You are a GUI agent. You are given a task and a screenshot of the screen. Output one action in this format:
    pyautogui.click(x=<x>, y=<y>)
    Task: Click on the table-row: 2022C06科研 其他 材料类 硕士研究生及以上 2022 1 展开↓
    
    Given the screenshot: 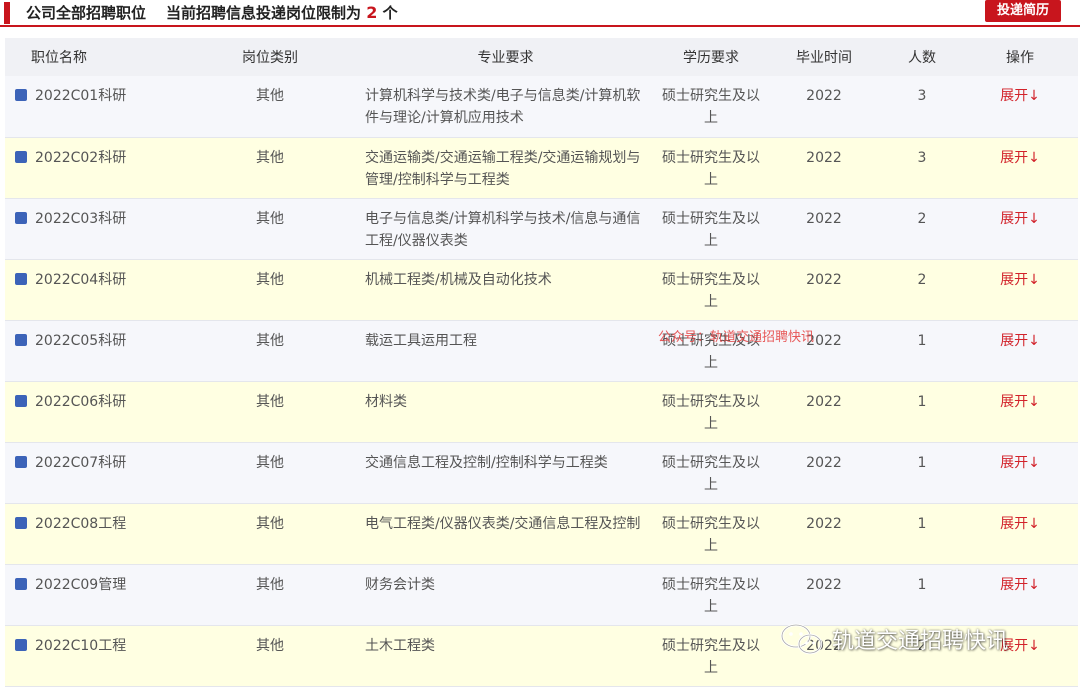 What is the action you would take?
    pyautogui.click(x=541, y=412)
    